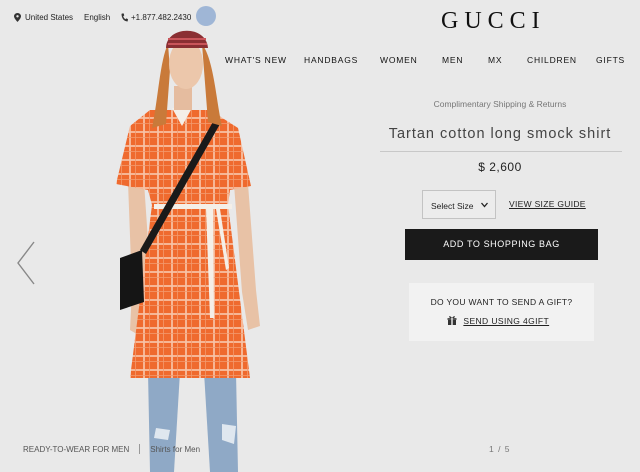 The width and height of the screenshot is (640, 472). I want to click on nav-item-mx: MX, so click(495, 60).